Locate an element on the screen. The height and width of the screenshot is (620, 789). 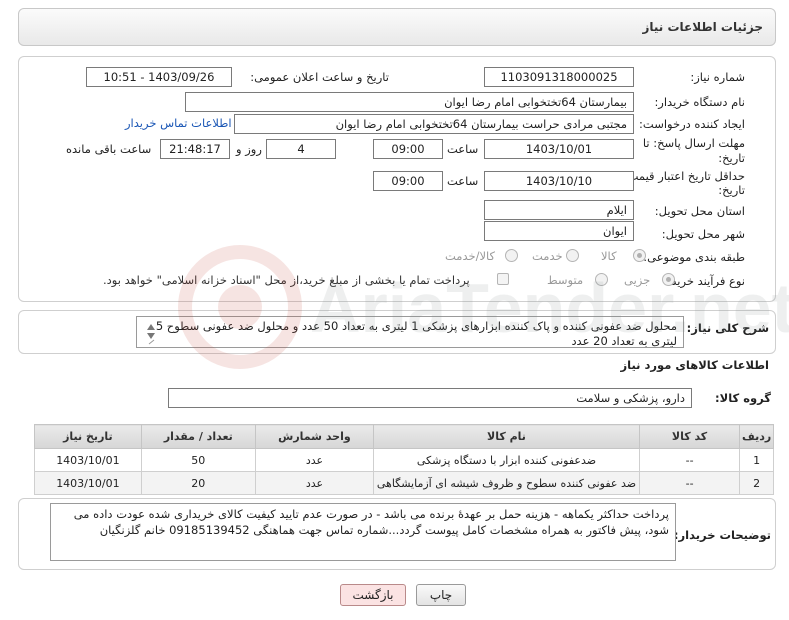
goods-group-label: گروه کالا: is located at coordinates (743, 398).